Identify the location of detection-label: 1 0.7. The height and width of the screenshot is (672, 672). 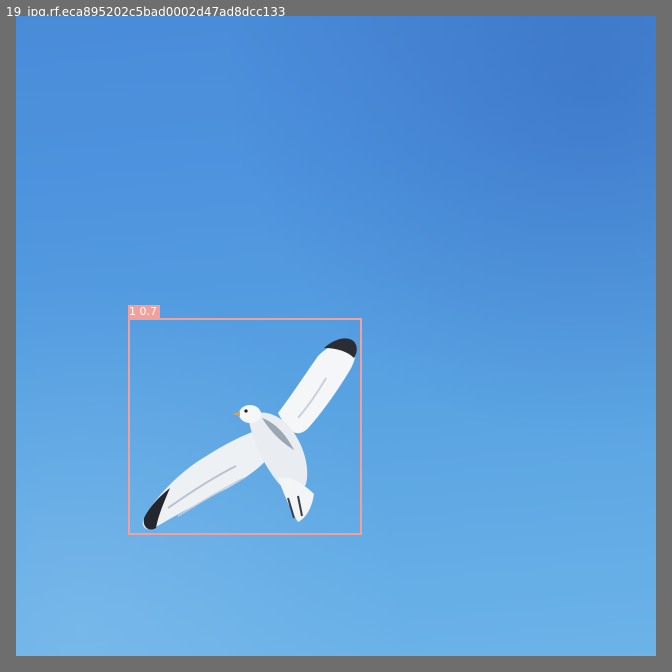
(144, 311).